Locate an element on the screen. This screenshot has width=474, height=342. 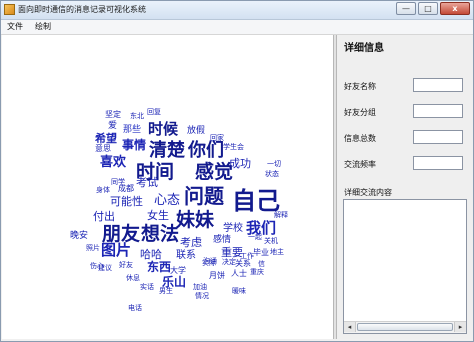
word-cloud-word: 学生会 is located at coordinates (233, 147).